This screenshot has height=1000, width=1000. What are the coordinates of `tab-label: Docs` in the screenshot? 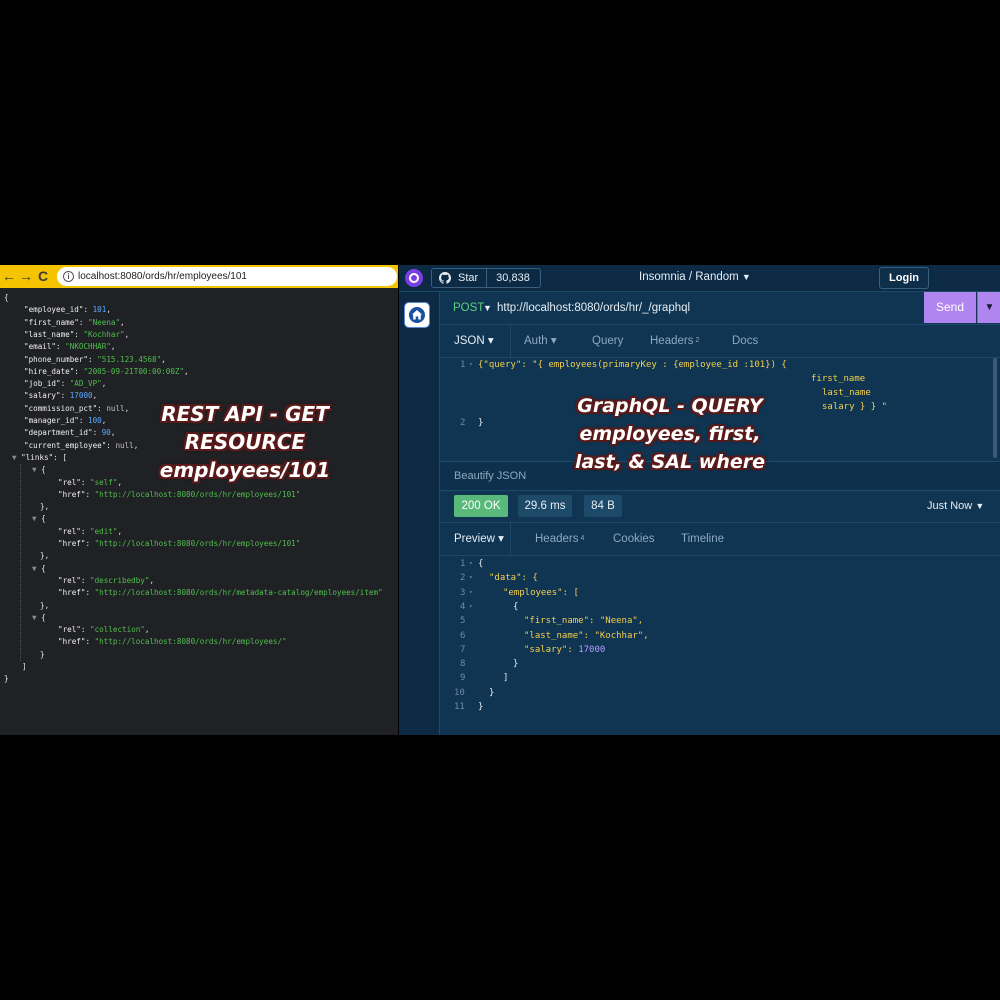 It's located at (745, 341).